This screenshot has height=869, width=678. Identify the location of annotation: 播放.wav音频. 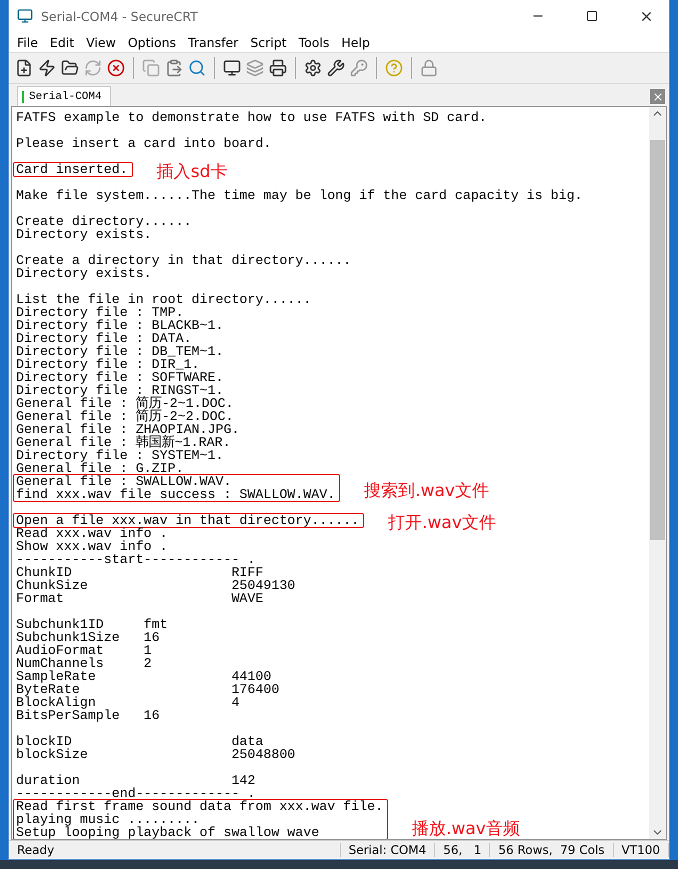
(466, 829).